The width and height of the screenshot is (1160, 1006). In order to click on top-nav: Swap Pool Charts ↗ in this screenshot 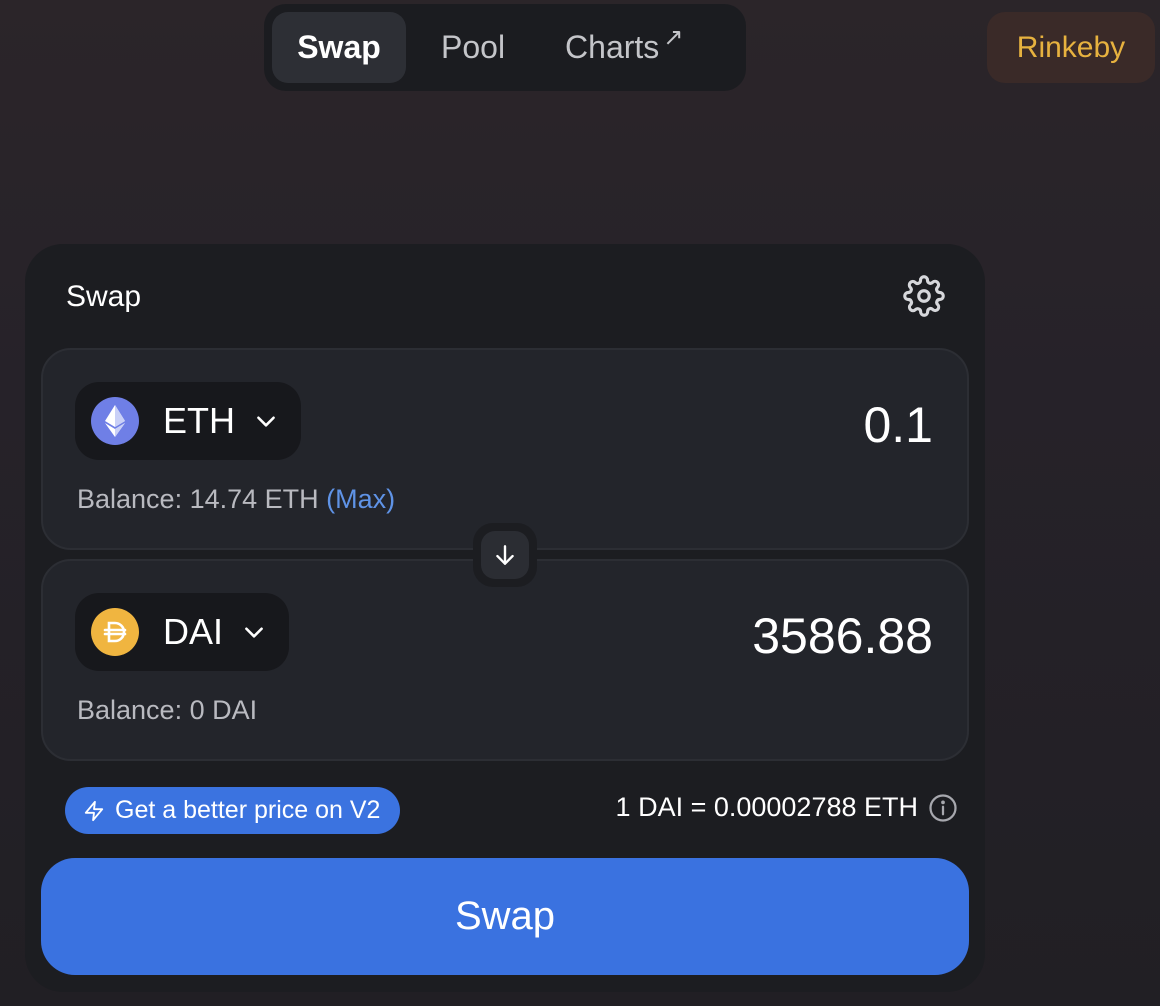, I will do `click(505, 47)`.